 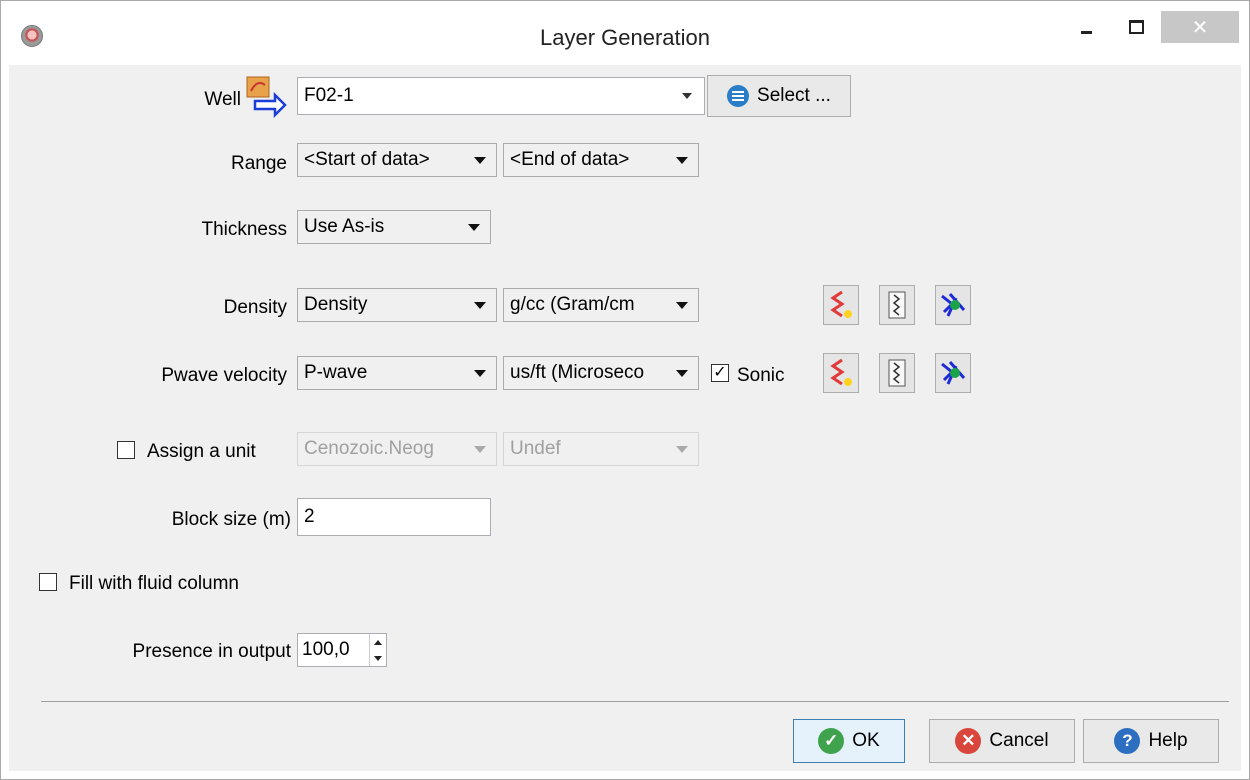 I want to click on well-selector-button, so click(x=267, y=97).